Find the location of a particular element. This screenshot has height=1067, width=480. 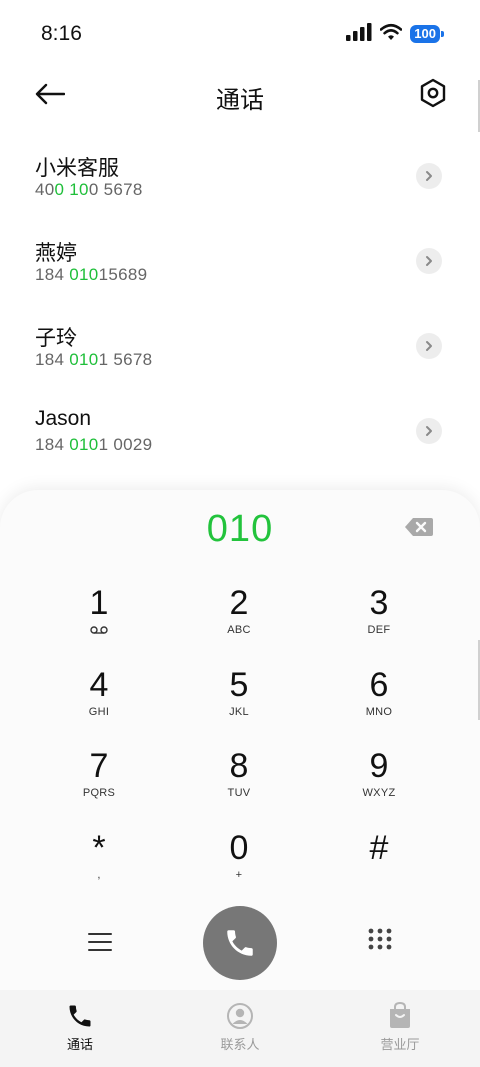

hamburger-menu-icon is located at coordinates (100, 942).